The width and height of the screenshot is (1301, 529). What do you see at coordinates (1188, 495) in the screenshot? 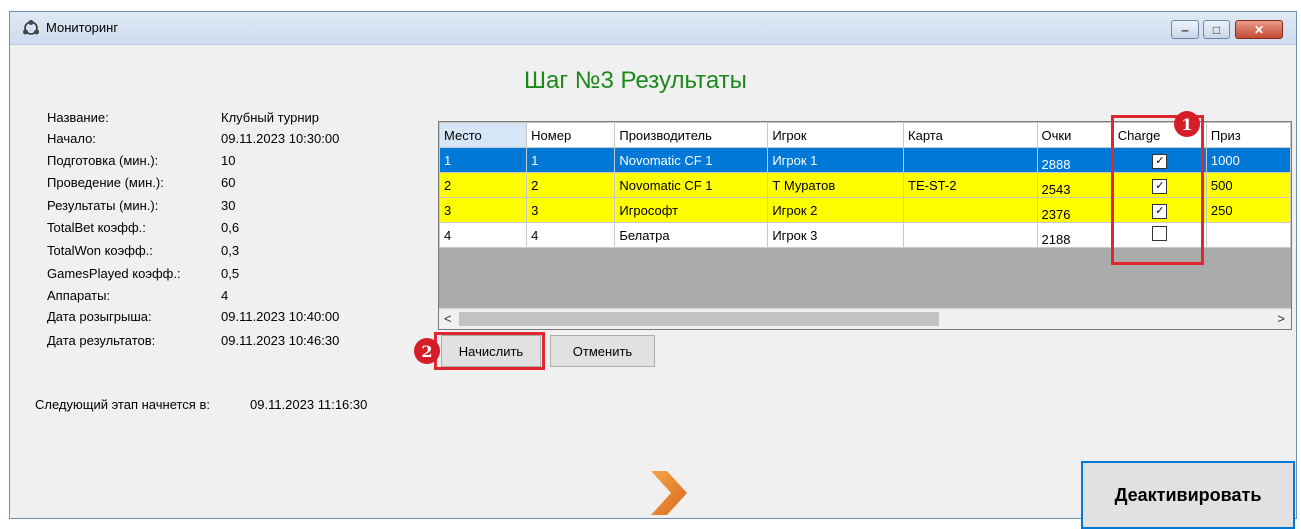
I see `deactivate-button: Деактивировать` at bounding box center [1188, 495].